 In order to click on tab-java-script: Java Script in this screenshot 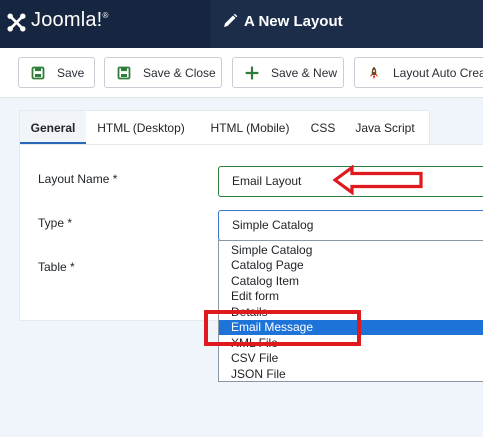, I will do `click(385, 128)`.